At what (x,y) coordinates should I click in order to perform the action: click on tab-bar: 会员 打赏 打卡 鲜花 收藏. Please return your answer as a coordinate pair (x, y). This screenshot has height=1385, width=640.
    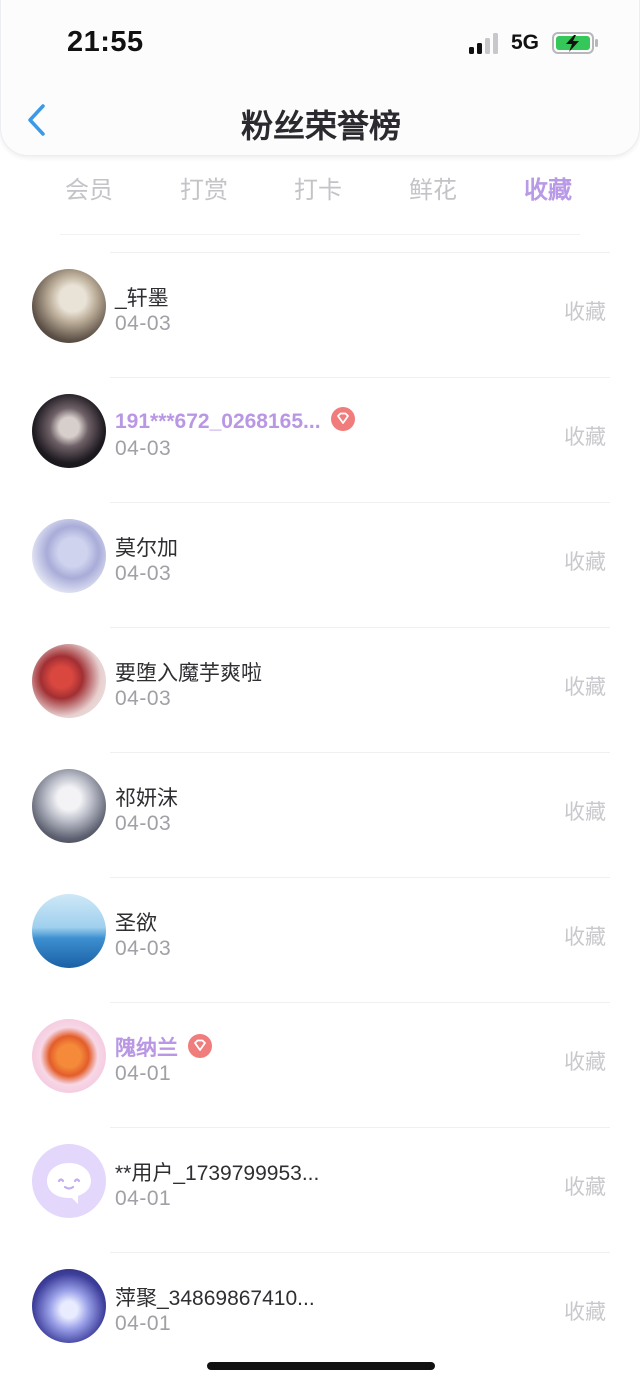
    Looking at the image, I should click on (320, 190).